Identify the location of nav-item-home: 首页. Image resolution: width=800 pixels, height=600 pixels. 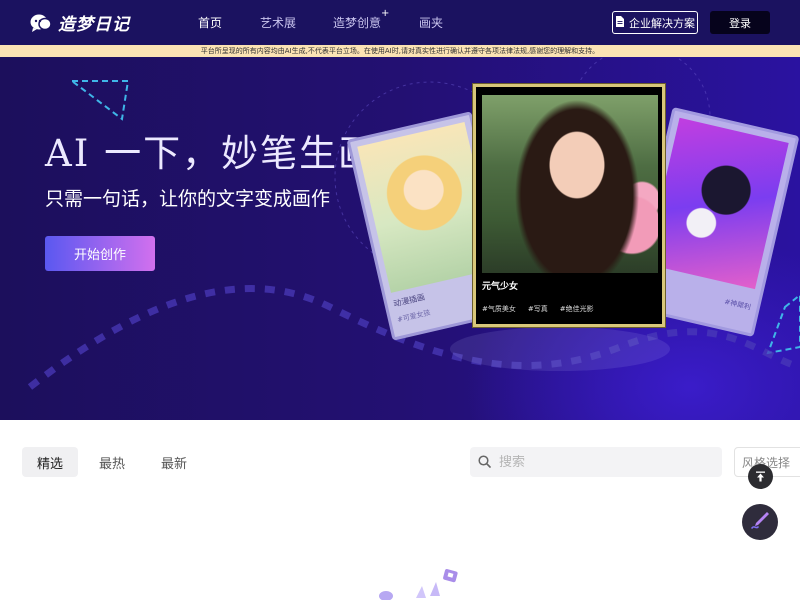
(210, 22).